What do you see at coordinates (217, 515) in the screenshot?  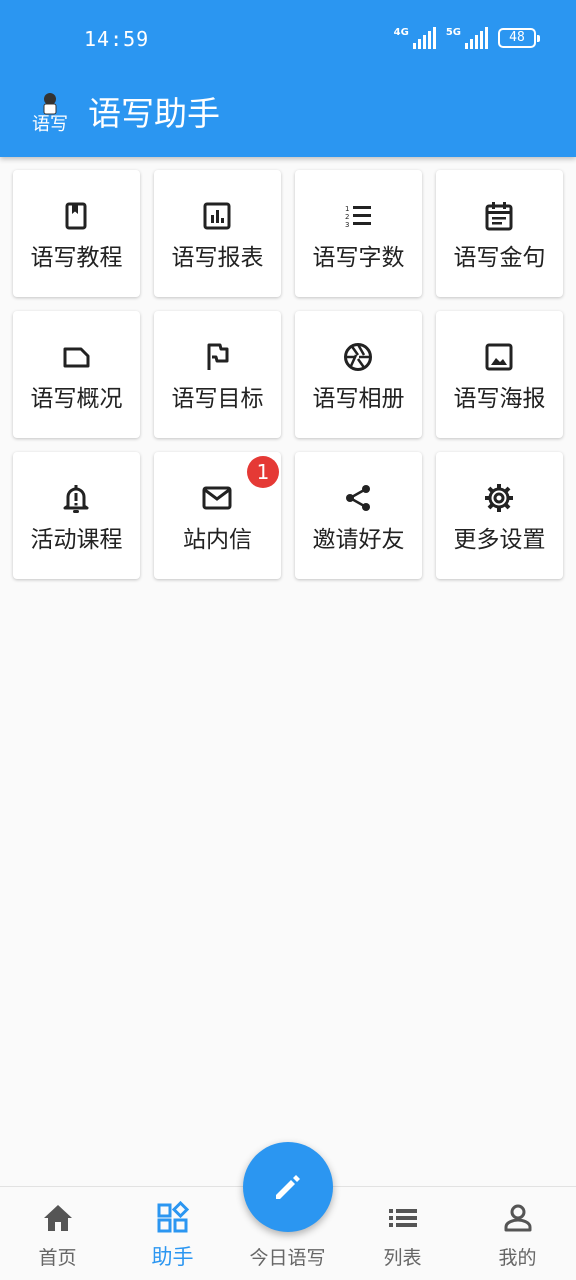 I see `tile-inbox: 站内信 1` at bounding box center [217, 515].